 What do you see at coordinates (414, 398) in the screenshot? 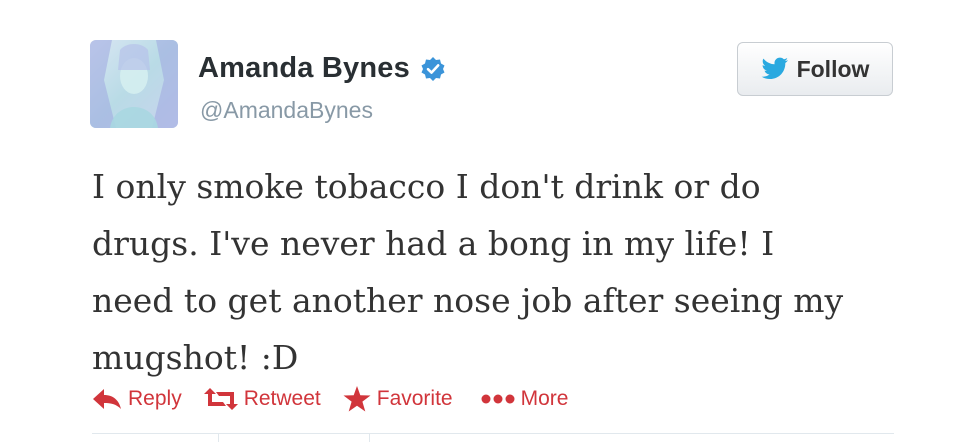
I see `favorite-label: Favorite` at bounding box center [414, 398].